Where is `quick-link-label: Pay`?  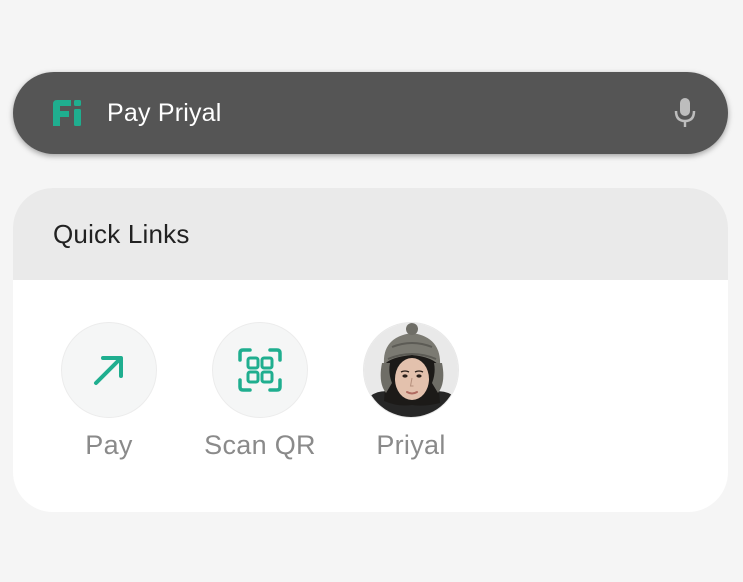 quick-link-label: Pay is located at coordinates (109, 445).